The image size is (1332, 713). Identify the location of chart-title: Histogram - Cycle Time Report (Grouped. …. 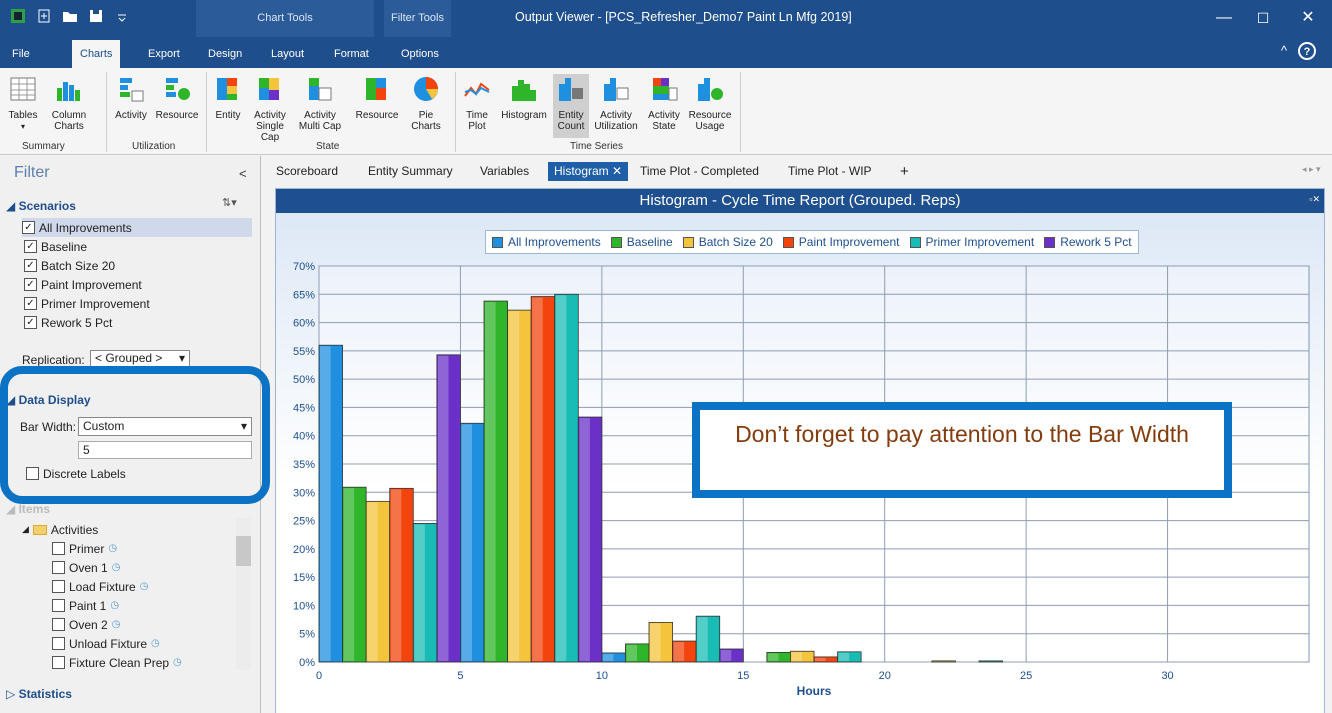
(800, 200).